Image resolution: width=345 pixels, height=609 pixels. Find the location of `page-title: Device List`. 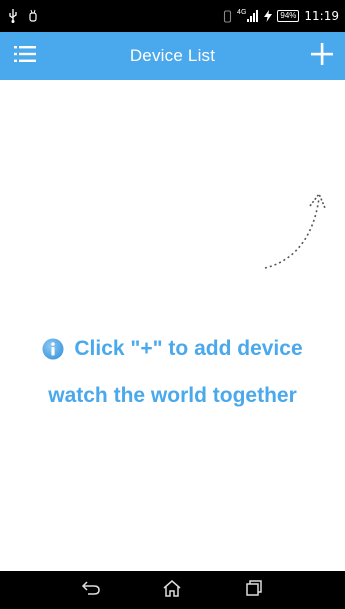

page-title: Device List is located at coordinates (172, 55).